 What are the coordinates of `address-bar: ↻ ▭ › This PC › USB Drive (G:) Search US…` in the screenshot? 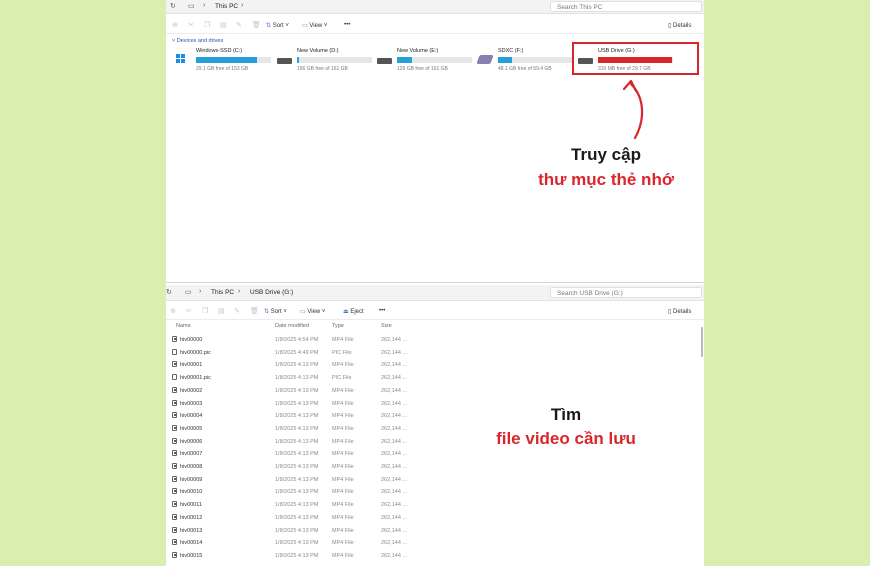 It's located at (435, 293).